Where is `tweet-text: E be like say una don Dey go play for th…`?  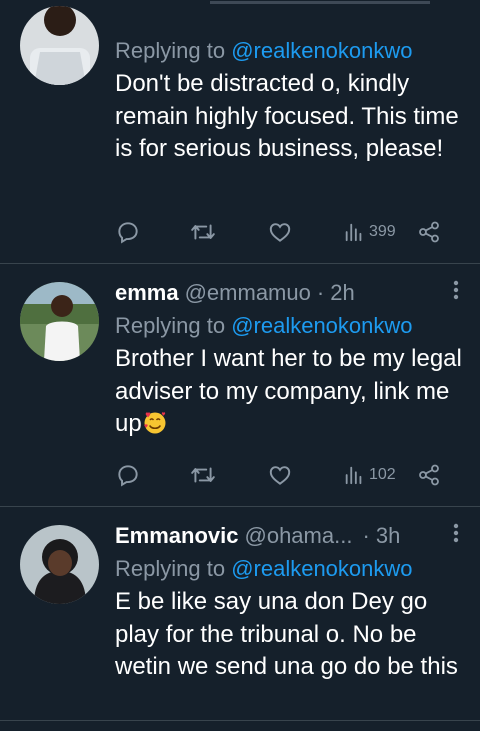 tweet-text: E be like say una don Dey go play for th… is located at coordinates (286, 634).